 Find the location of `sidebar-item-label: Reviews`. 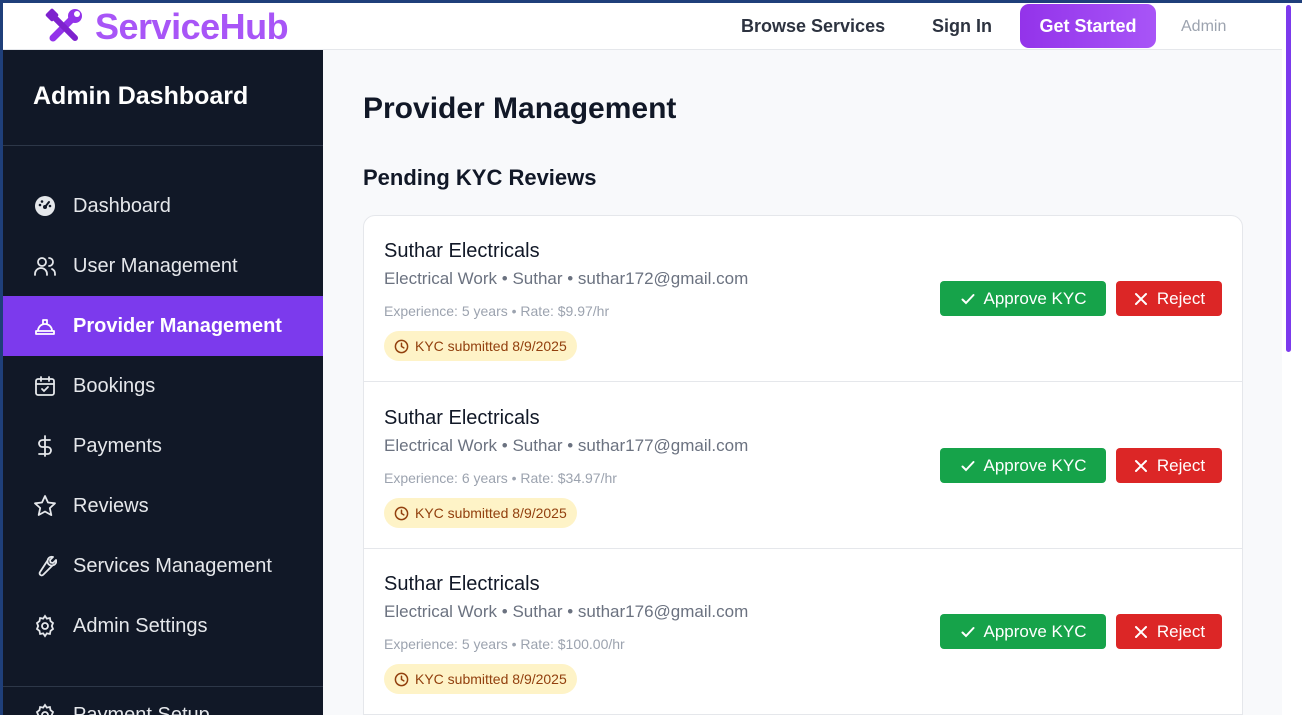

sidebar-item-label: Reviews is located at coordinates (111, 505).